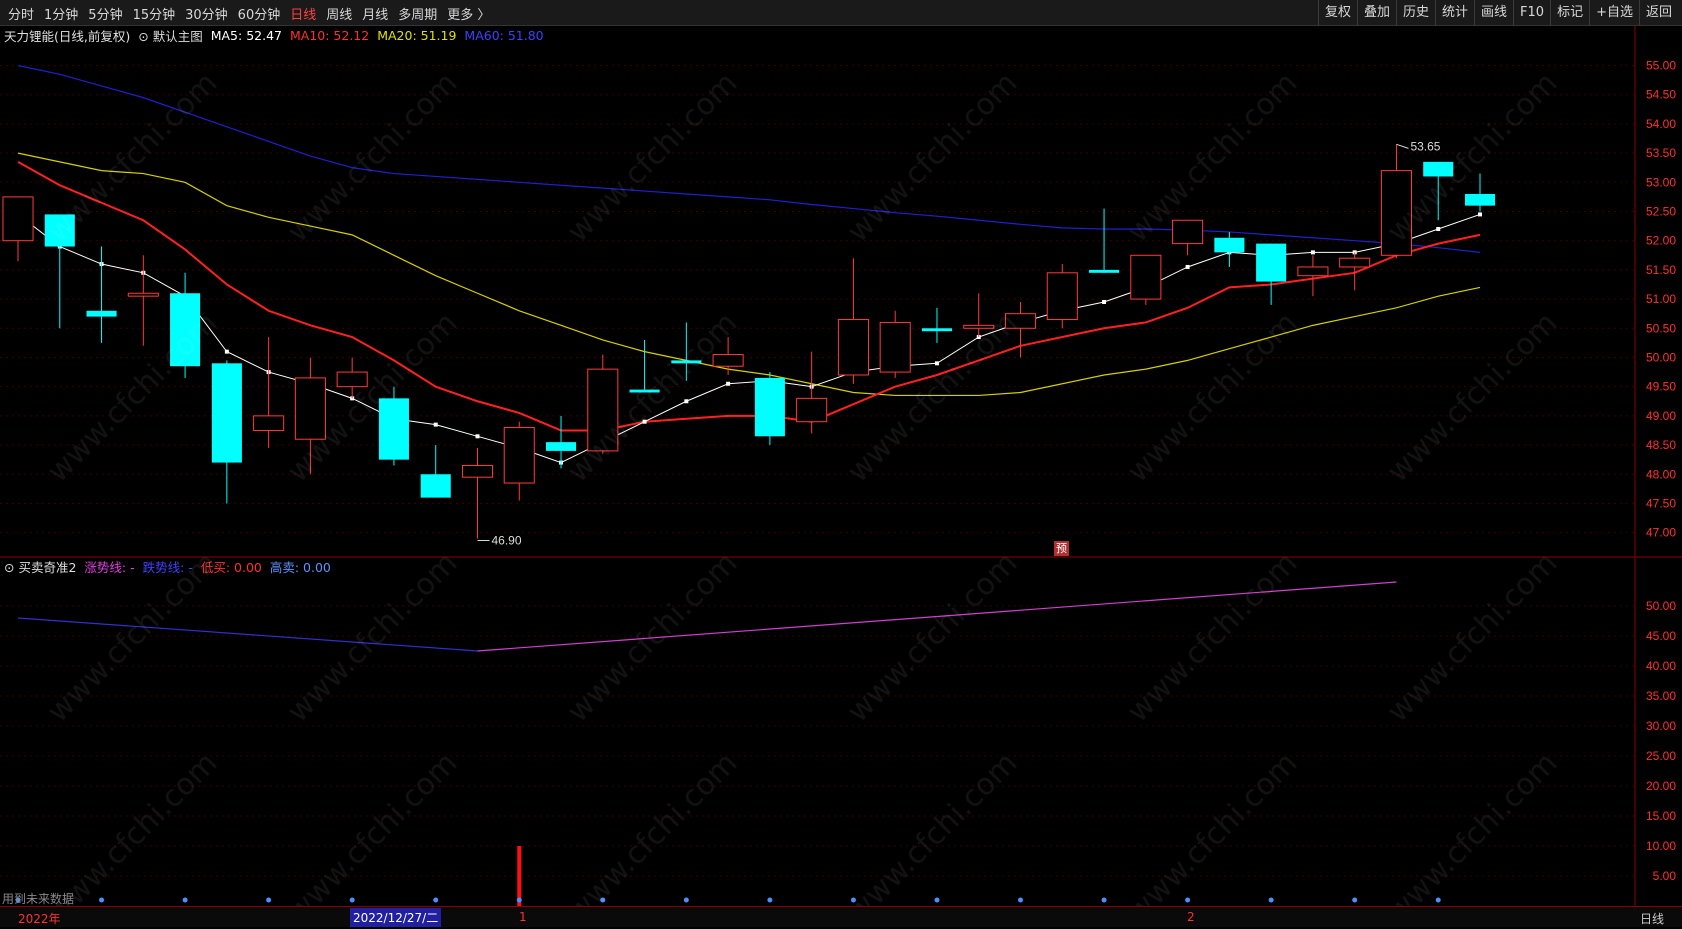 Image resolution: width=1682 pixels, height=929 pixels. Describe the element at coordinates (1661, 153) in the screenshot. I see `price-tick: 53.50` at that location.